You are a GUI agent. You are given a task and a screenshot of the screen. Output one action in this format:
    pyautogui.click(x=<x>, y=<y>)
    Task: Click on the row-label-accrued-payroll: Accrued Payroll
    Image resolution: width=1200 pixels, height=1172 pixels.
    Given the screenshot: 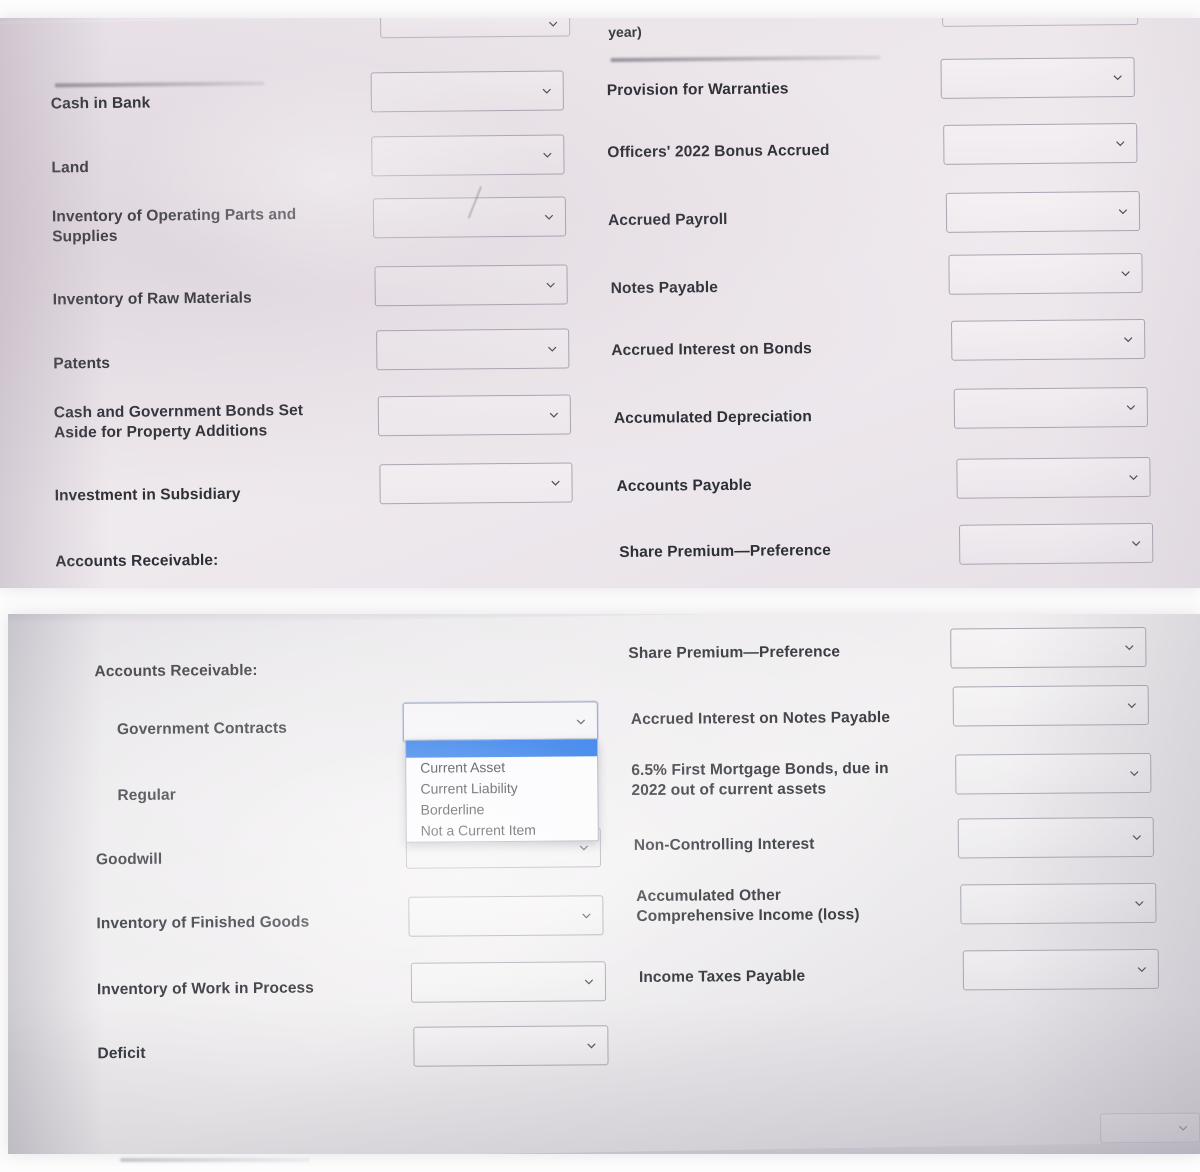 What is the action you would take?
    pyautogui.click(x=778, y=219)
    